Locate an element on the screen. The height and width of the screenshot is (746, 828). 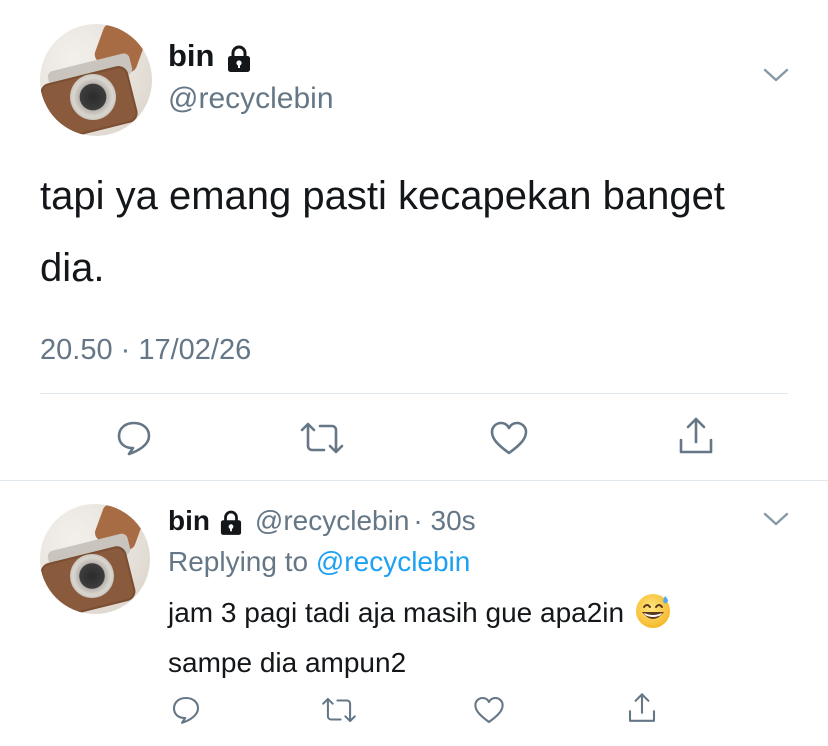
reply-reply-button is located at coordinates (186, 712).